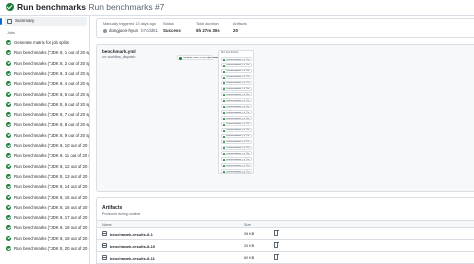 Image resolution: width=474 pixels, height=264 pixels. I want to click on graph-job-node: Run benchmarks ("JDK 8, 14...17m, so click(236, 135).